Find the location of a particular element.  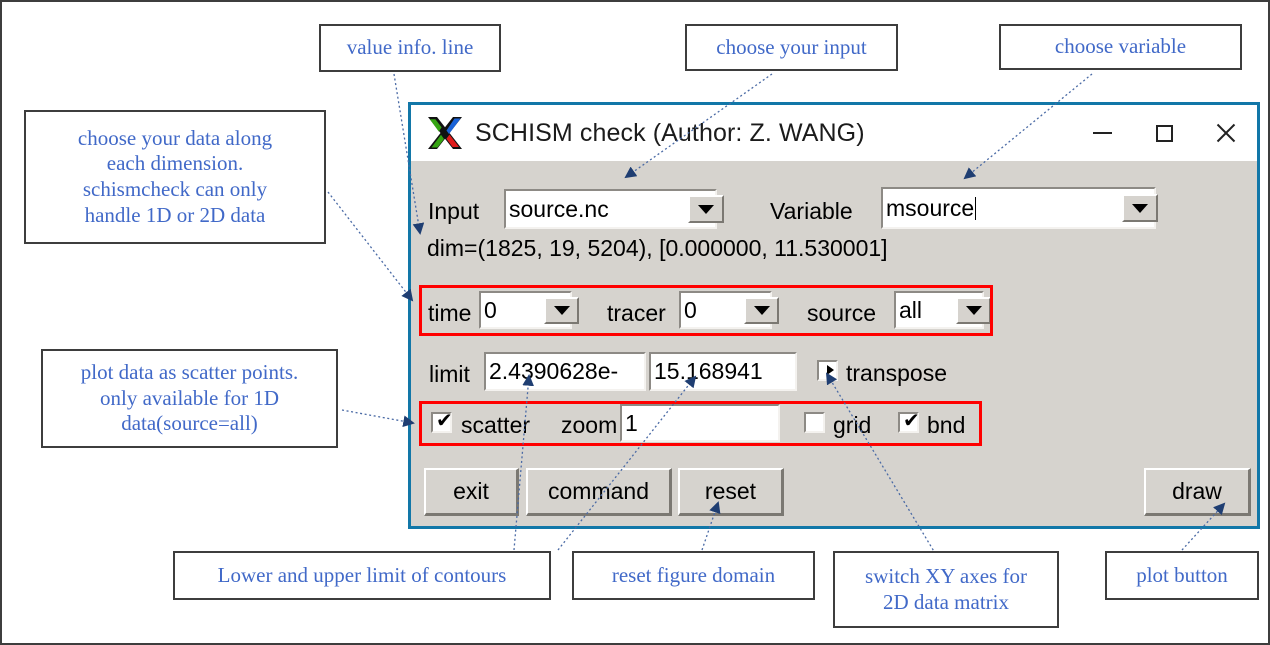

tracer-dropdown-button is located at coordinates (761, 310).